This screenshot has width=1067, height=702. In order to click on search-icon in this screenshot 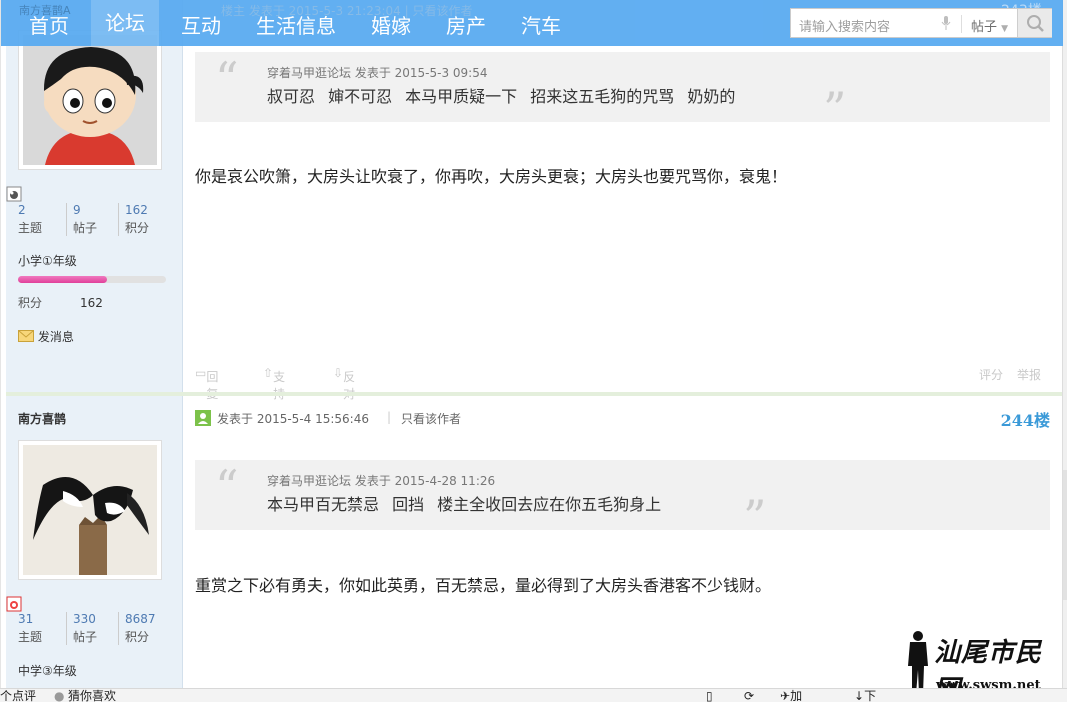, I will do `click(1035, 23)`.